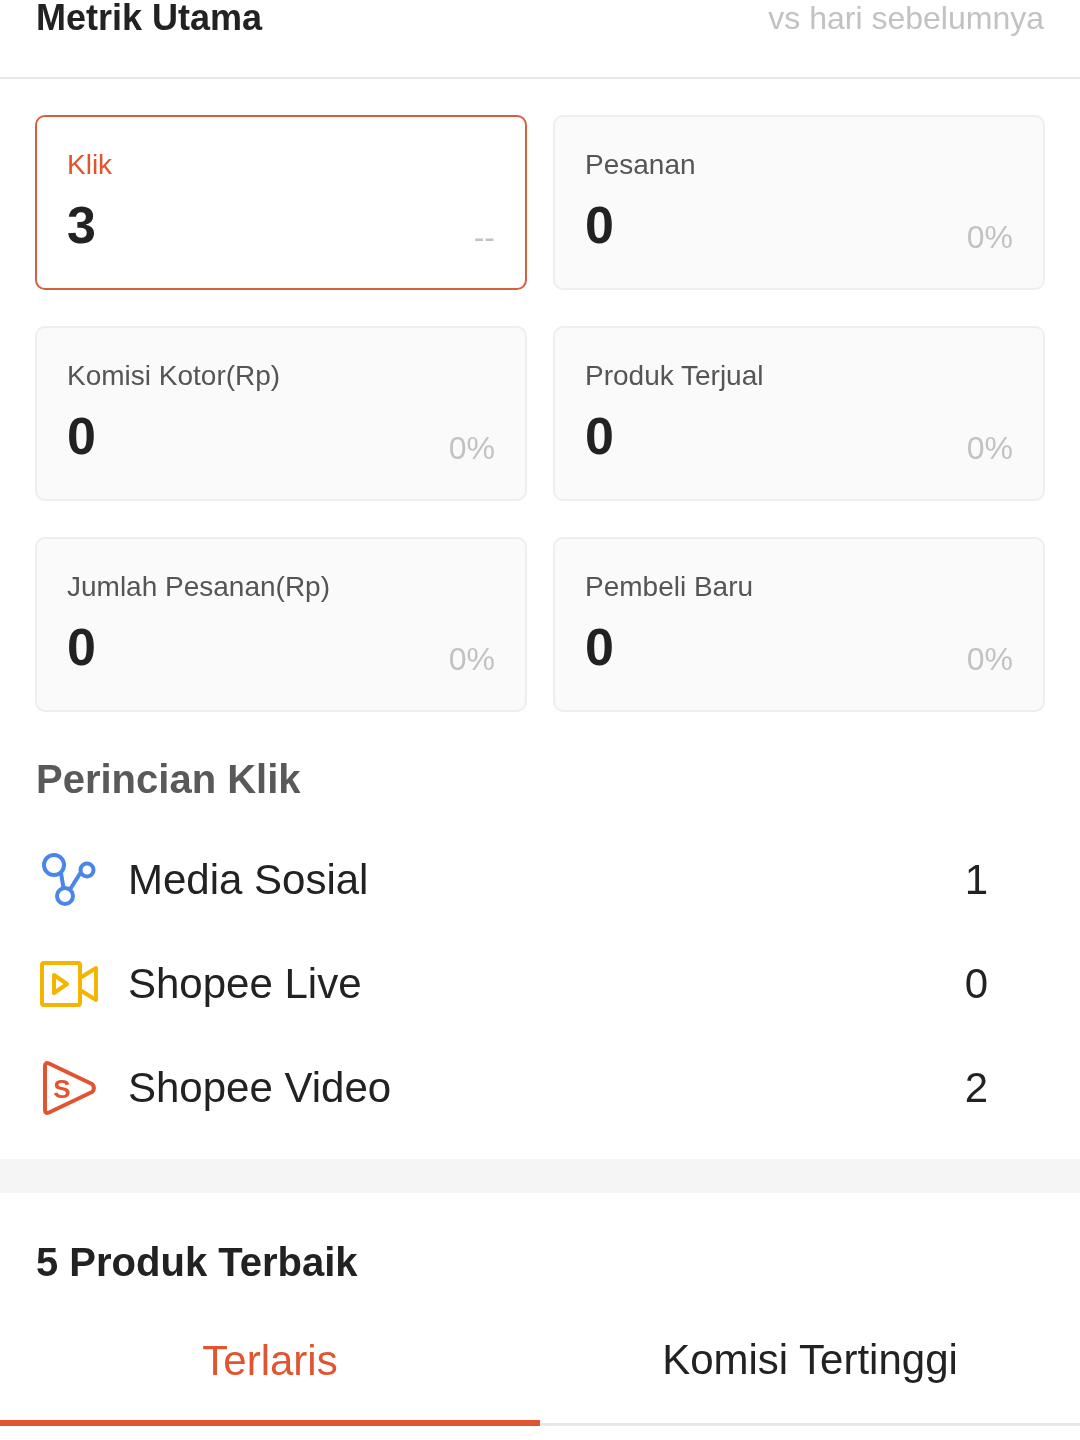 Image resolution: width=1080 pixels, height=1440 pixels. Describe the element at coordinates (976, 1088) in the screenshot. I see `source-count: 2` at that location.